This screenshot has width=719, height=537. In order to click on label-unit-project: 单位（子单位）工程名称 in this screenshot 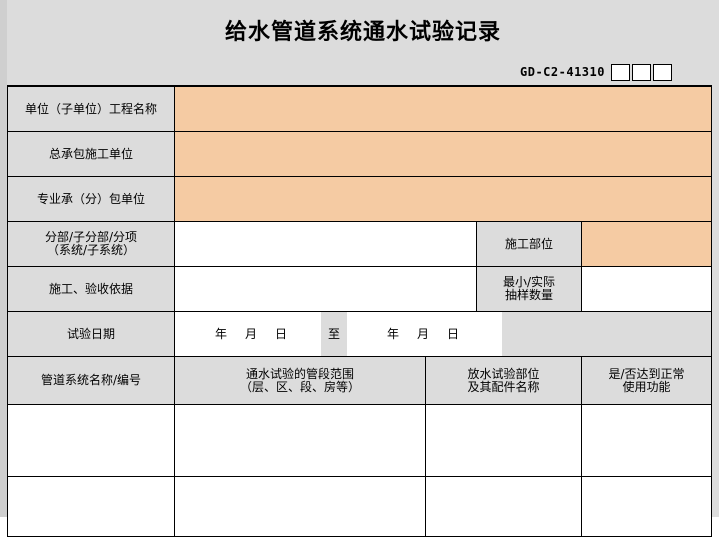, I will do `click(91, 109)`.